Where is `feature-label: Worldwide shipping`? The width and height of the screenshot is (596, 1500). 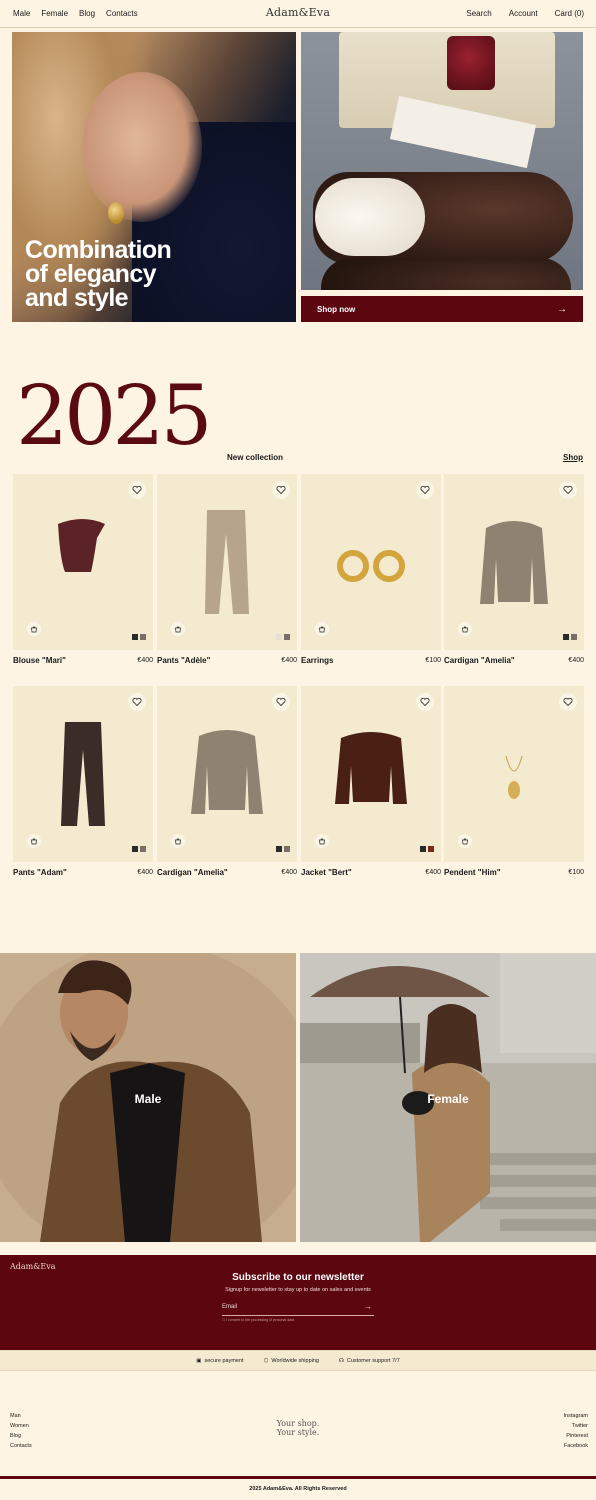 feature-label: Worldwide shipping is located at coordinates (295, 1360).